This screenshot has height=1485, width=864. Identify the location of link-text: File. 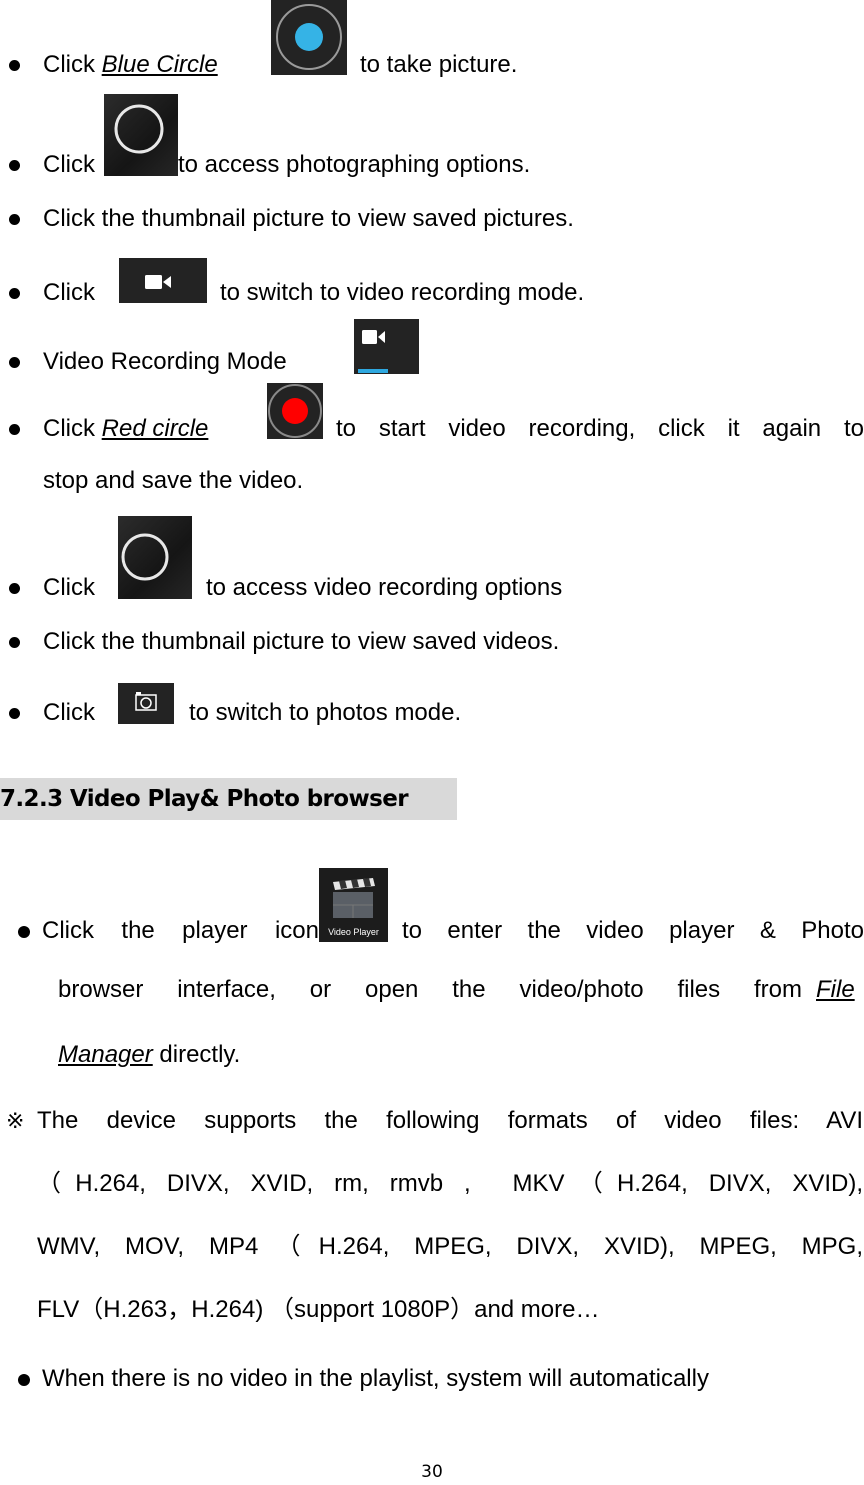
(835, 989).